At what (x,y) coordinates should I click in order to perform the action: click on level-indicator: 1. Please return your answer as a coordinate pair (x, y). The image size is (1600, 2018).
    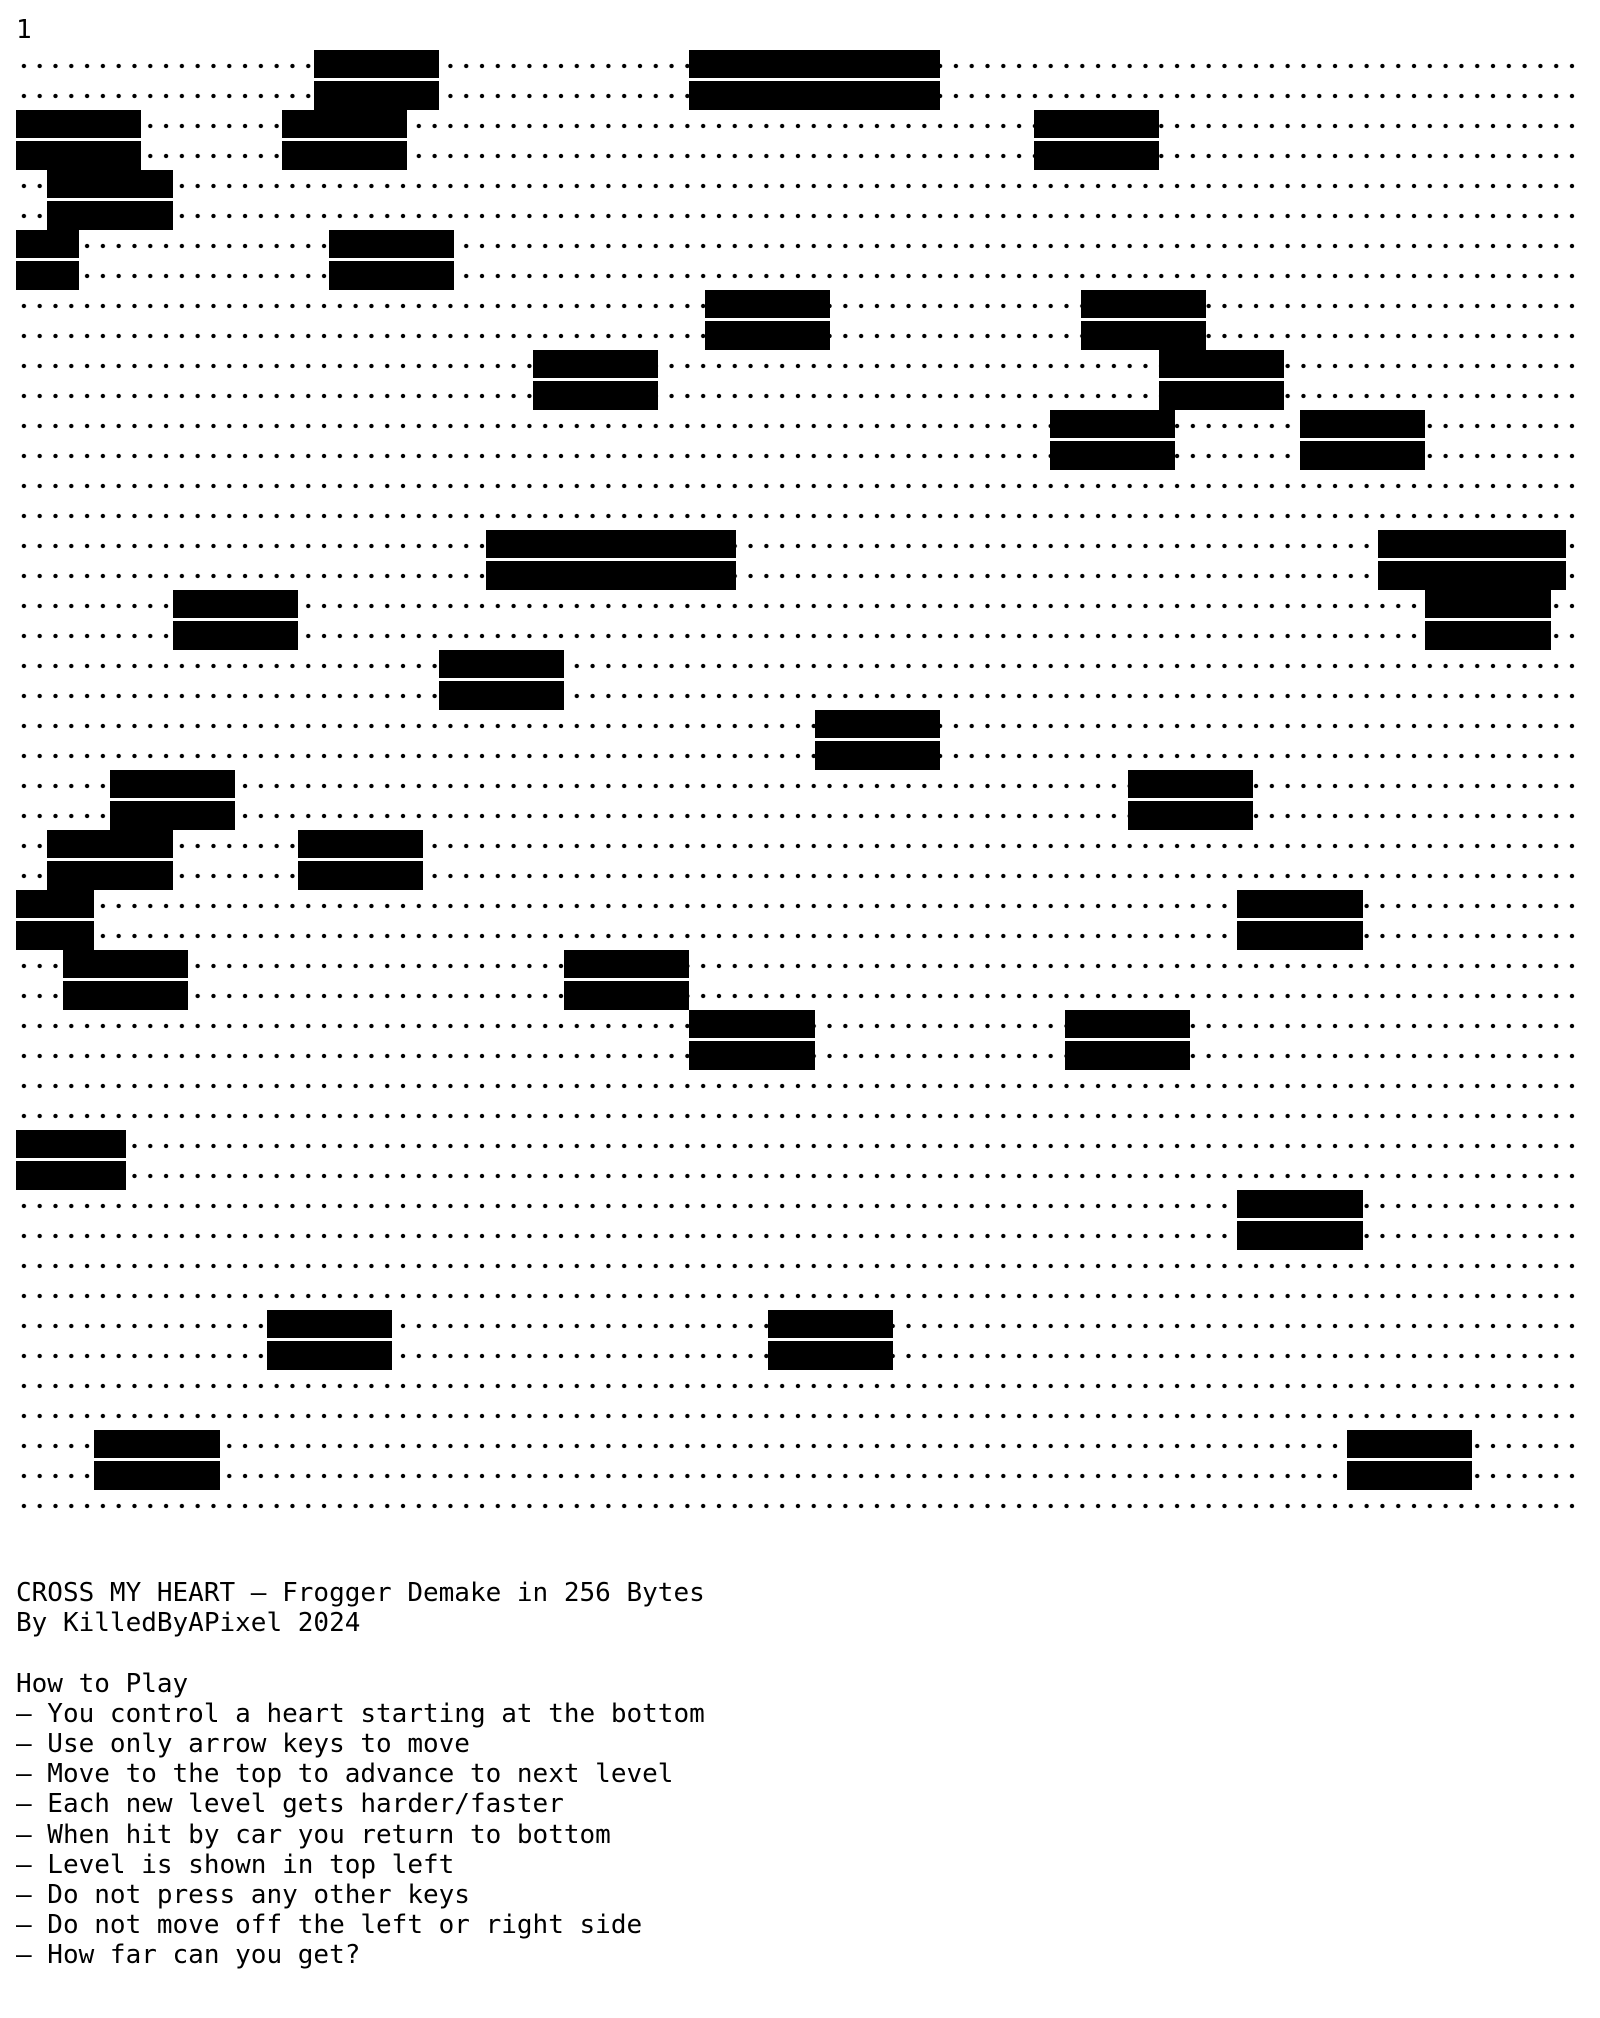
    Looking at the image, I should click on (24, 30).